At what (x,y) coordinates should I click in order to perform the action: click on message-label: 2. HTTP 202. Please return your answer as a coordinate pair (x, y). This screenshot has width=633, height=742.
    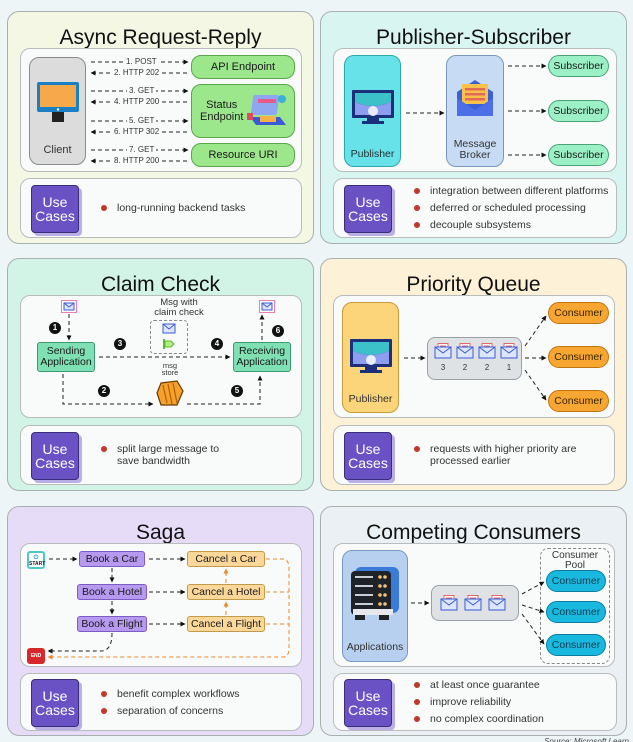
    Looking at the image, I should click on (137, 72).